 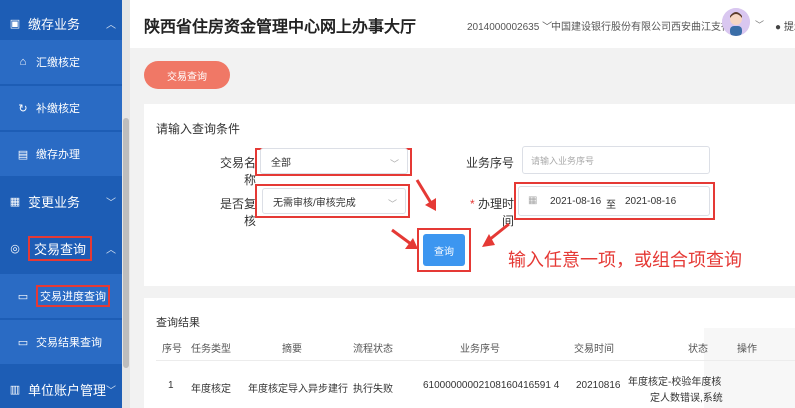 What do you see at coordinates (491, 385) in the screenshot?
I see `cell-biz-no: 61000000002108160416591 4` at bounding box center [491, 385].